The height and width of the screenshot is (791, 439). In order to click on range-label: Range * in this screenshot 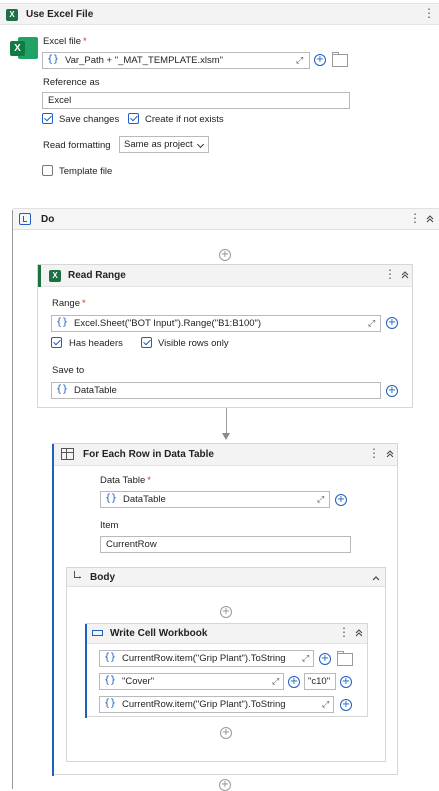, I will do `click(69, 303)`.